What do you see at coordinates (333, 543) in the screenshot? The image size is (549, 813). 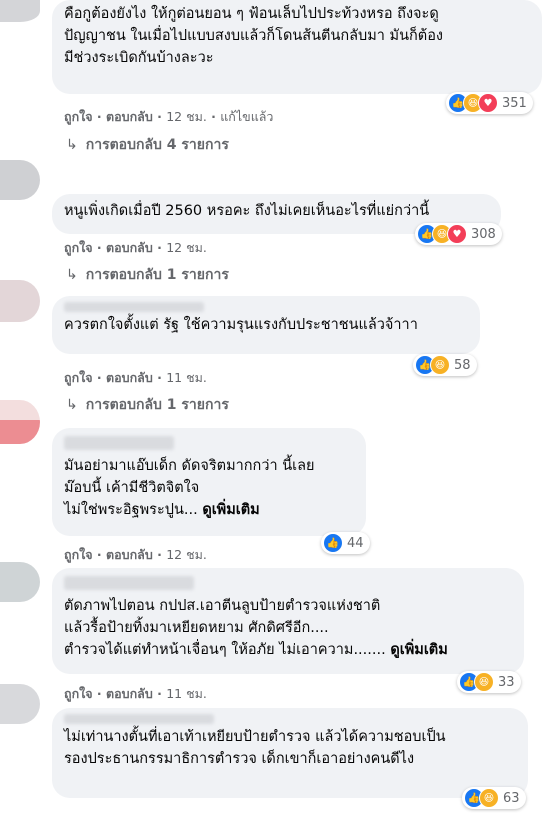 I see `like-icon: 👍` at bounding box center [333, 543].